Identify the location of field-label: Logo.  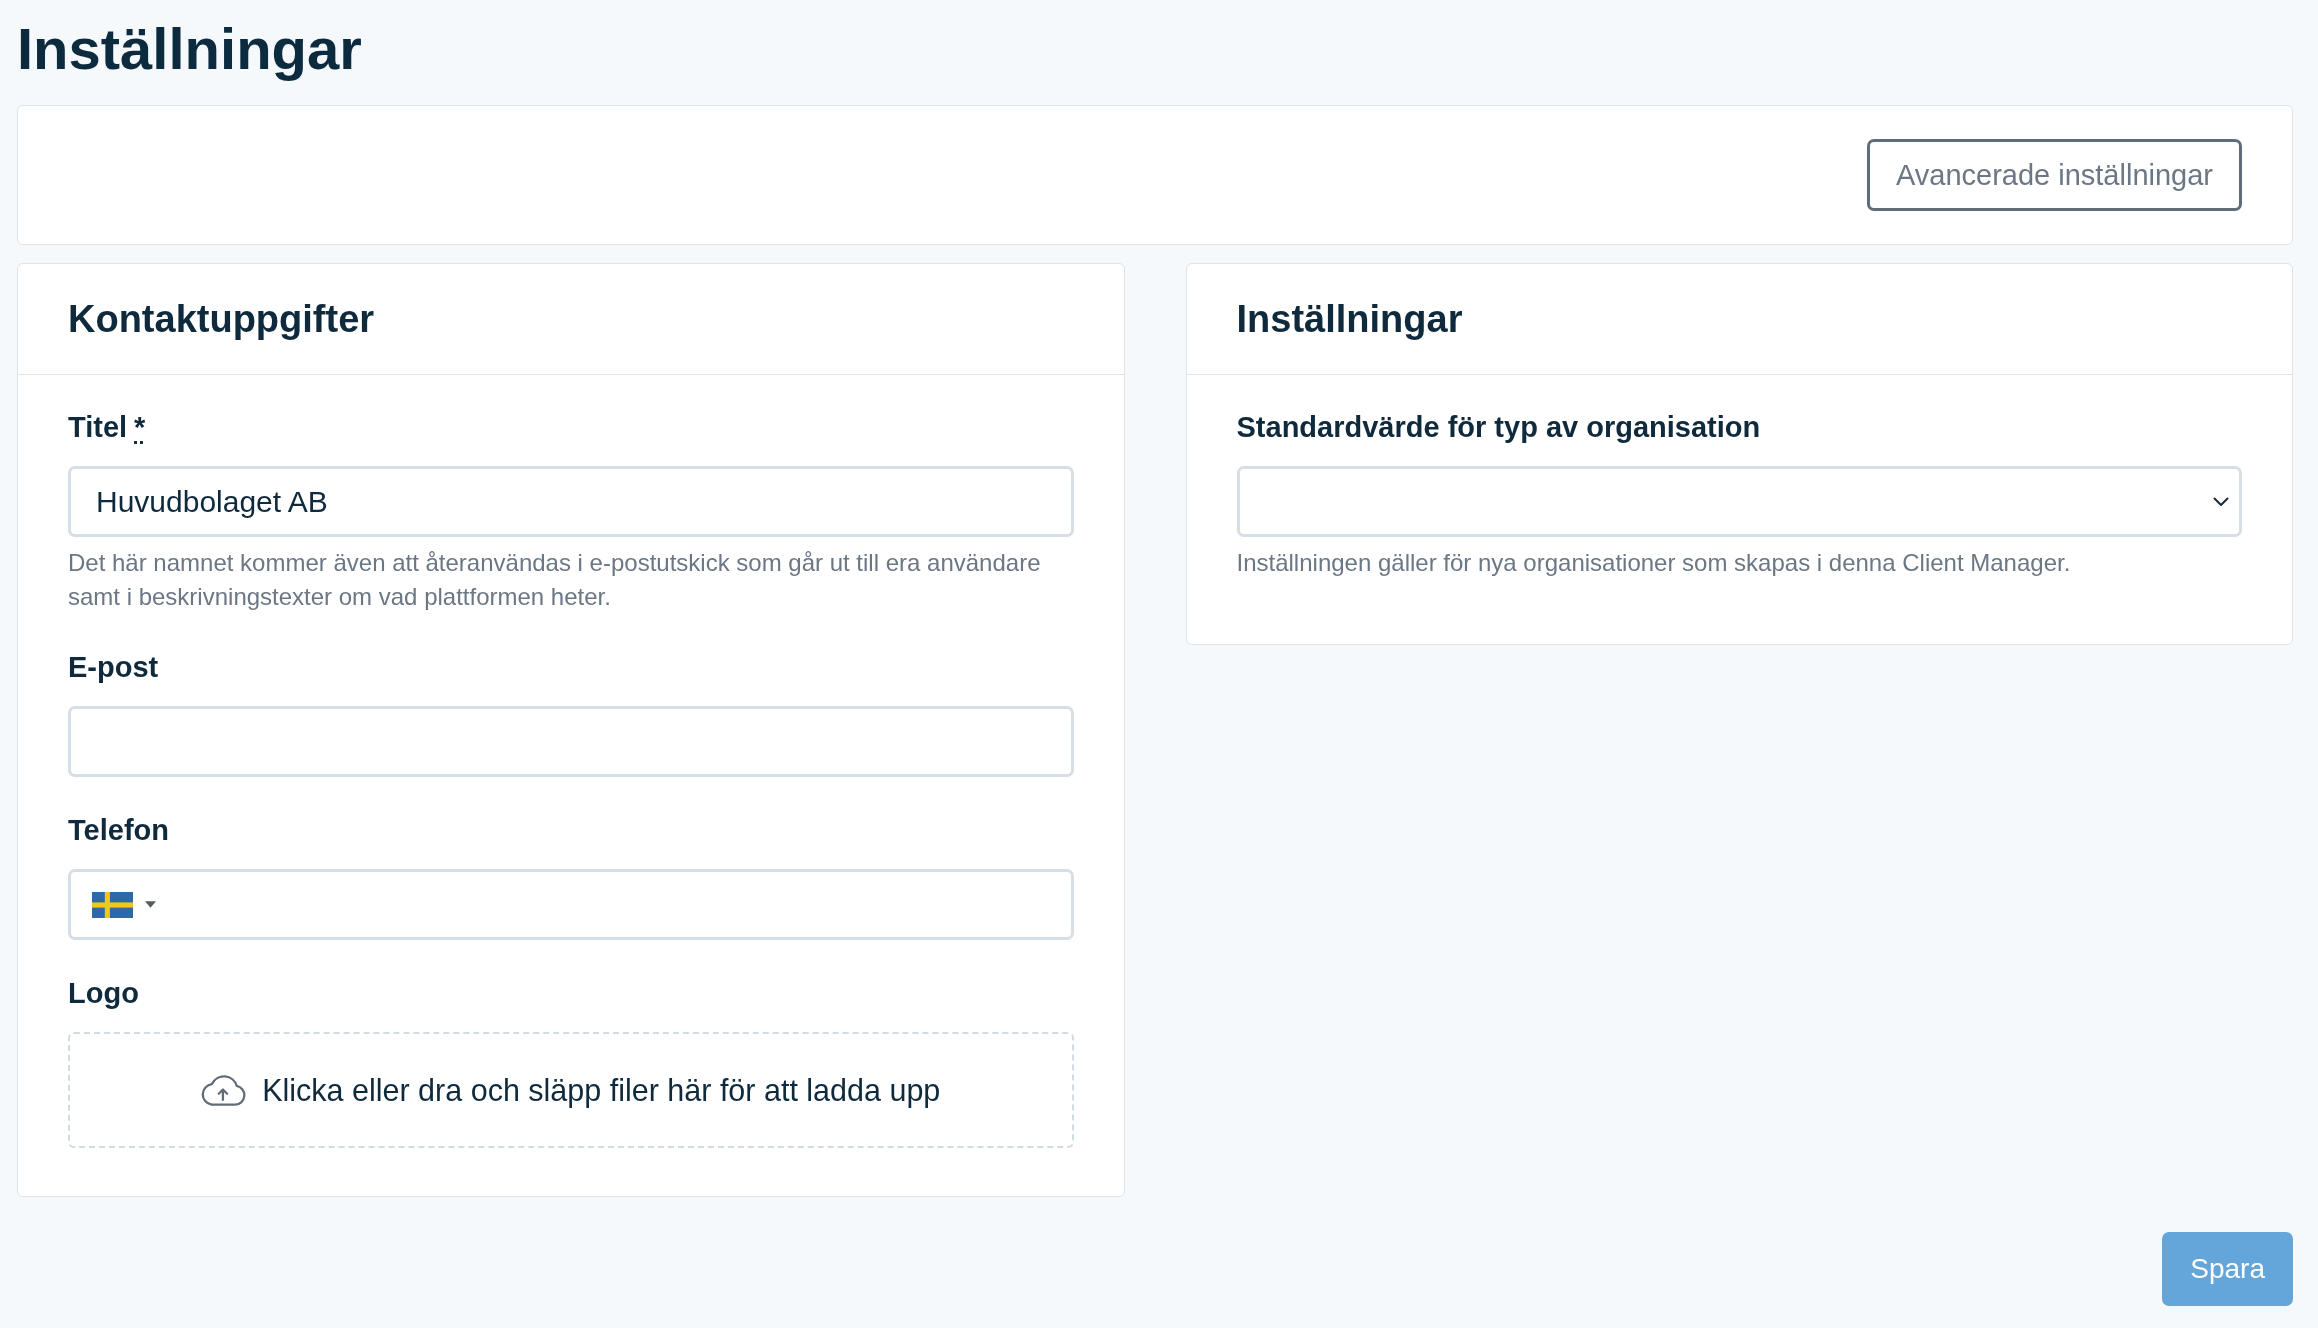
(103, 993).